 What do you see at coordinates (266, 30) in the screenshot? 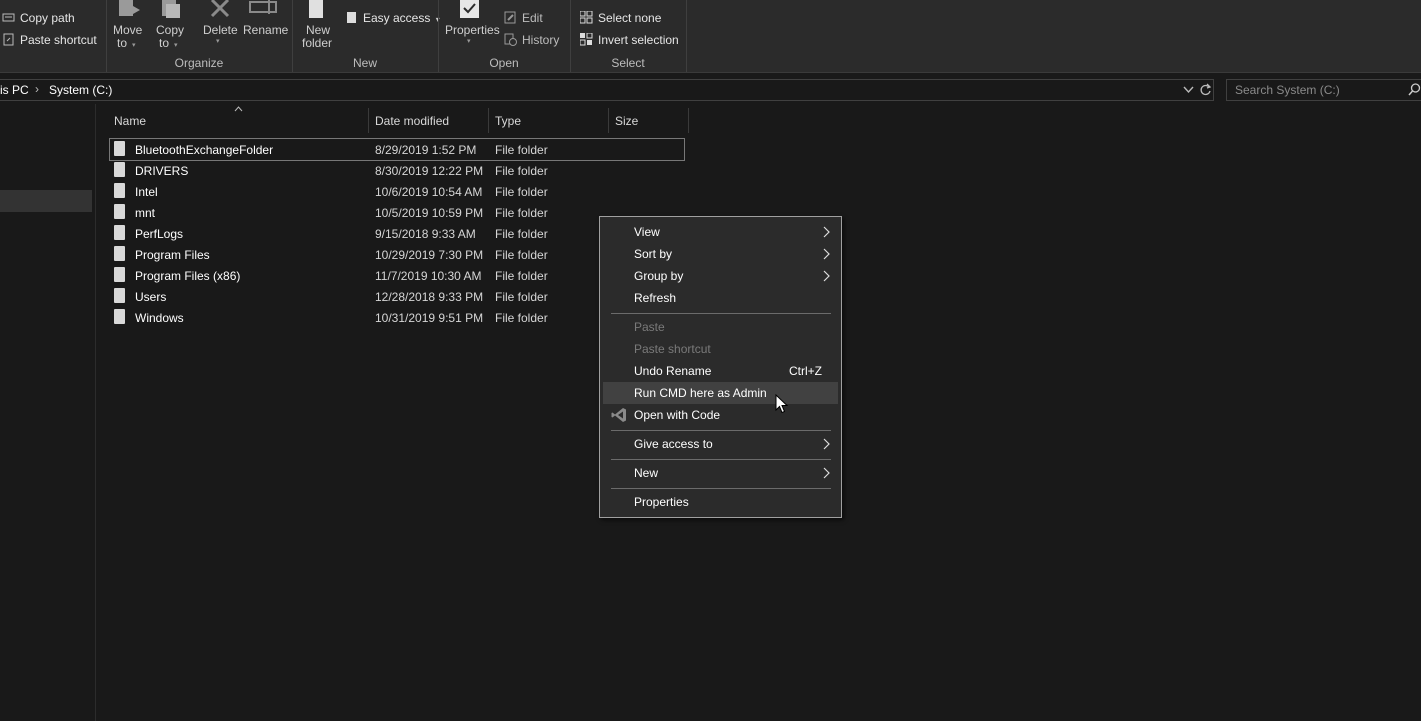
I see `rename-label: Rename` at bounding box center [266, 30].